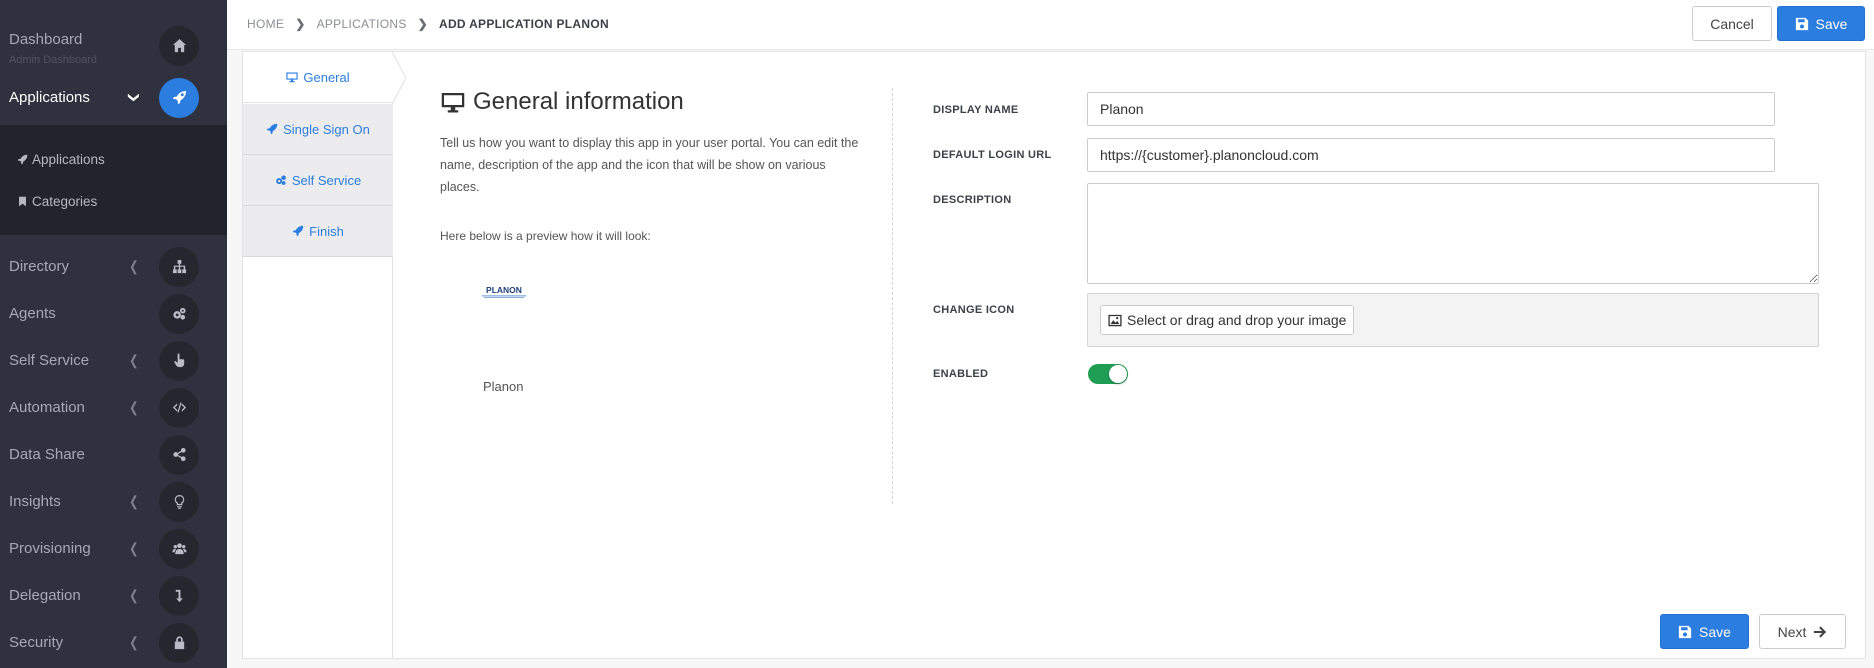 Image resolution: width=1874 pixels, height=668 pixels. What do you see at coordinates (113, 266) in the screenshot?
I see `sidebar-item-directory: Directory ❮` at bounding box center [113, 266].